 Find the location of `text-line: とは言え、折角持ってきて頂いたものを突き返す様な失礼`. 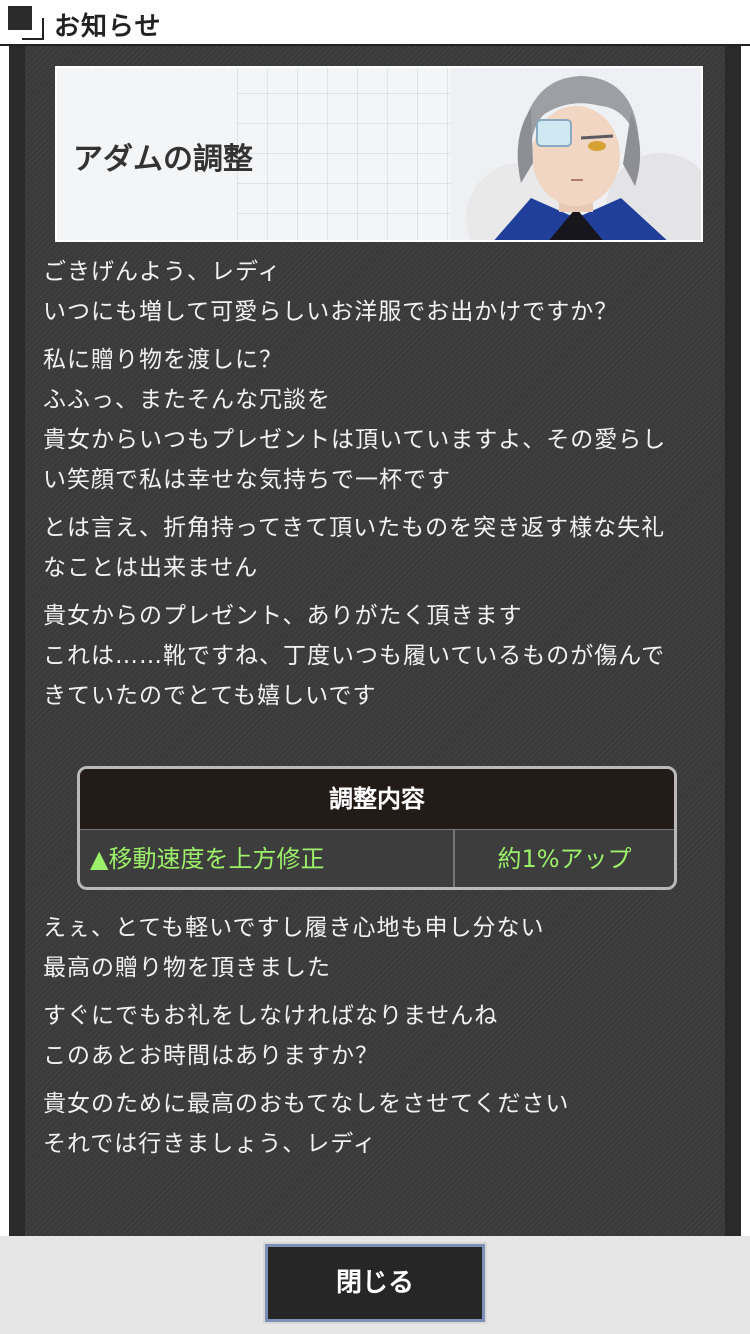

text-line: とは言え、折角持ってきて頂いたものを突き返す様な失礼 is located at coordinates (354, 528).